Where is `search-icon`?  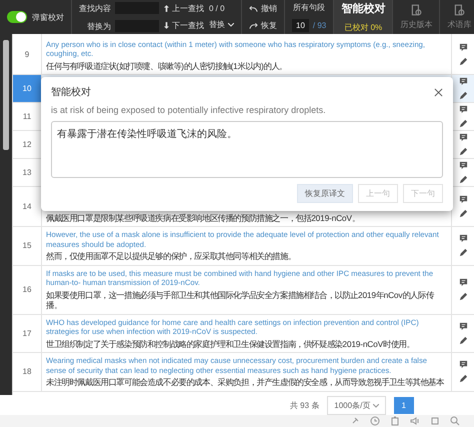 search-icon is located at coordinates (455, 421).